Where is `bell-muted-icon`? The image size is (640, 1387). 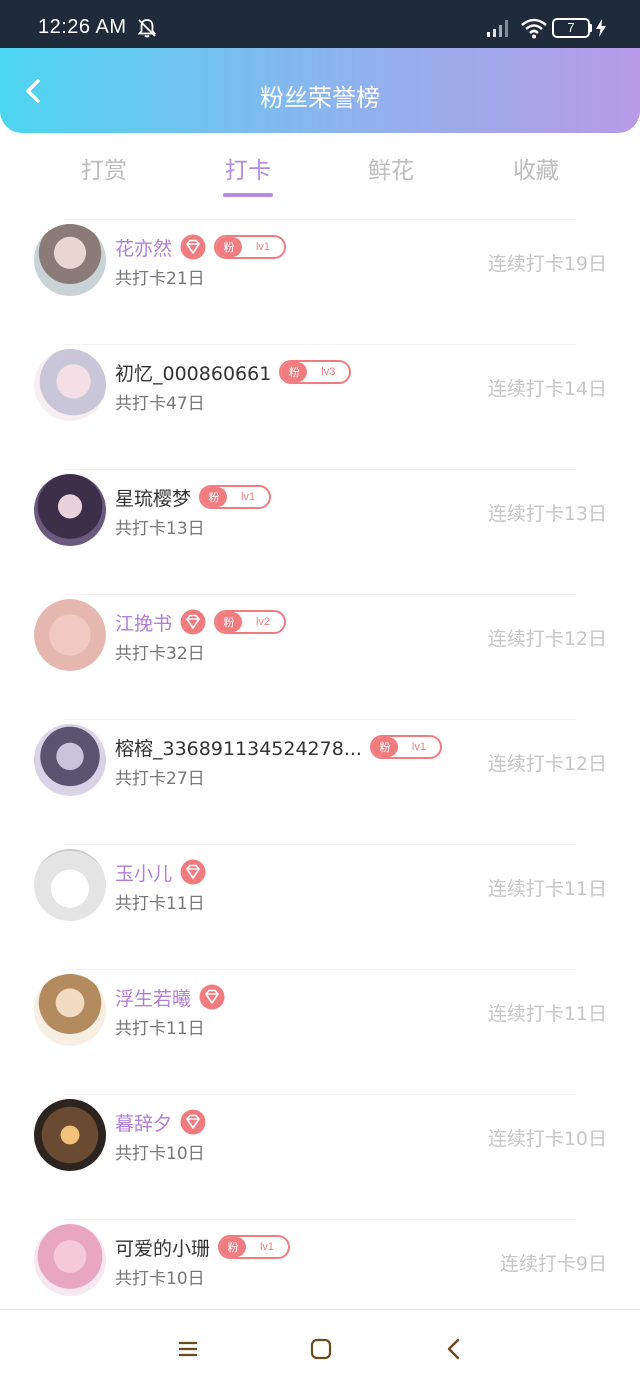 bell-muted-icon is located at coordinates (147, 28).